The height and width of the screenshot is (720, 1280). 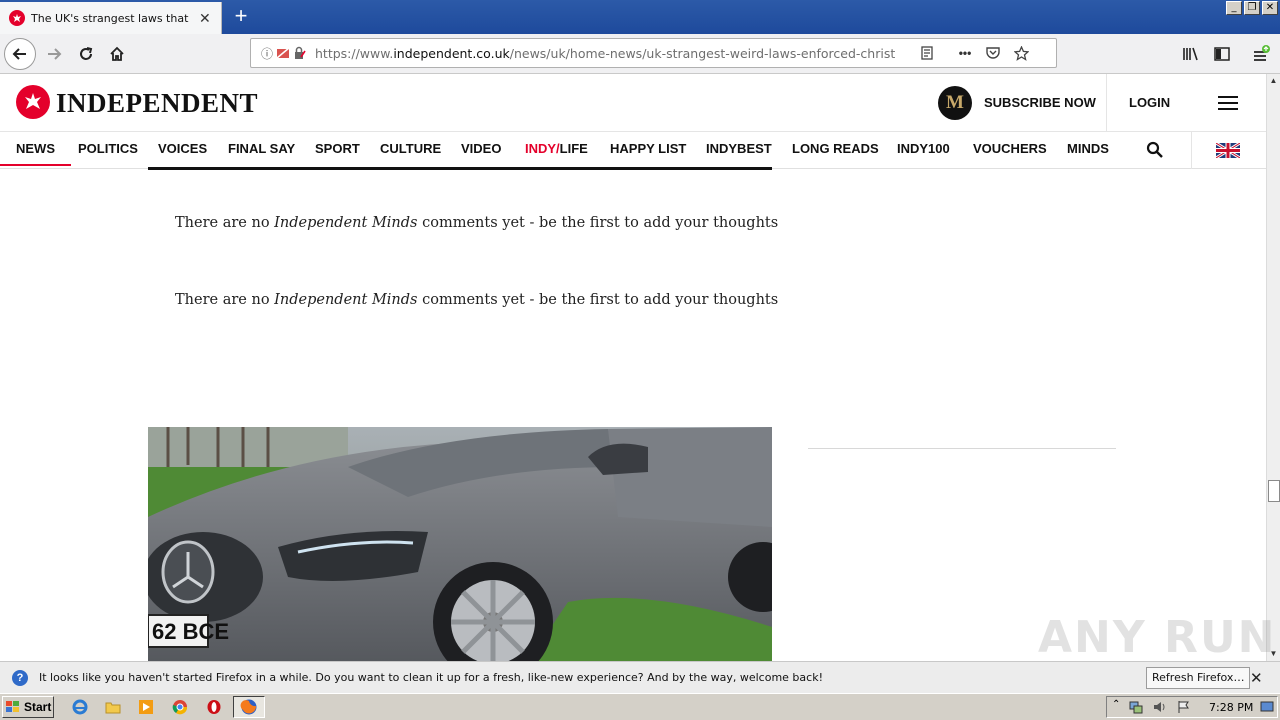 What do you see at coordinates (1191, 150) in the screenshot?
I see `nav-divider` at bounding box center [1191, 150].